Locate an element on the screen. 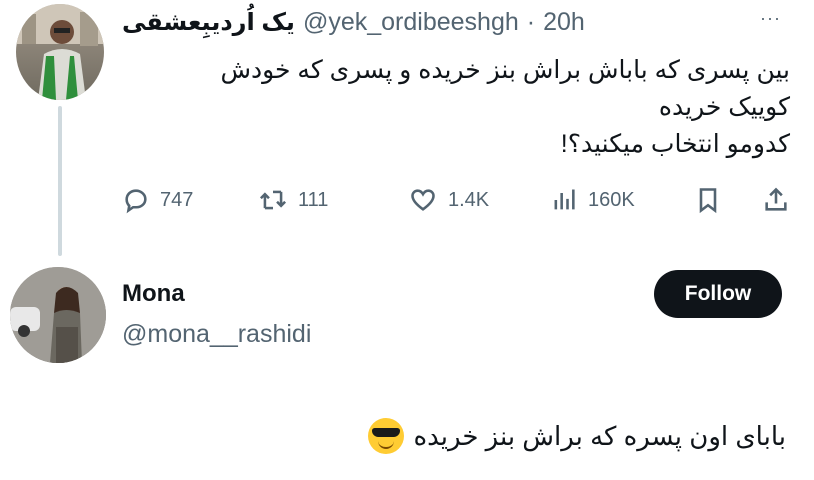 This screenshot has width=814, height=480. views-button: 160K is located at coordinates (592, 200).